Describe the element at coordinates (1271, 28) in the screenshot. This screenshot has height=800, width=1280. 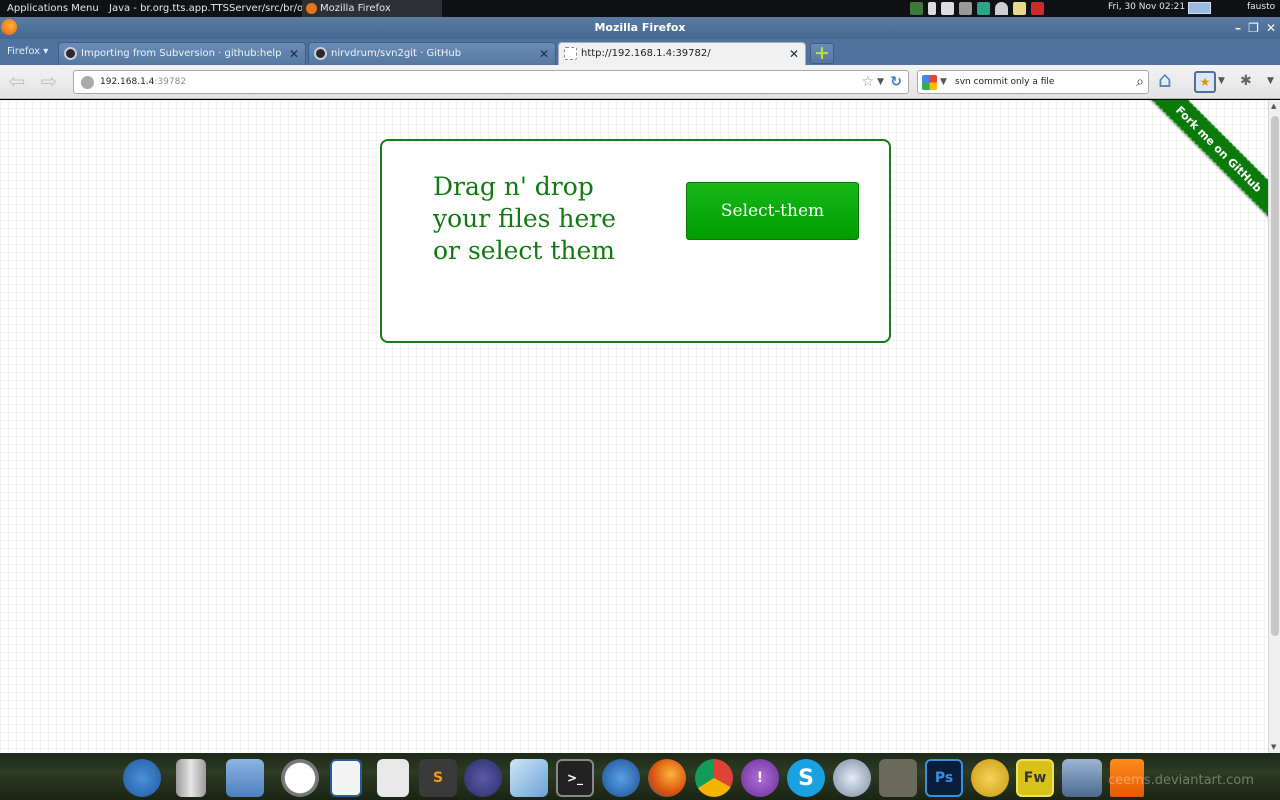
I see `close-icon: ✕` at that location.